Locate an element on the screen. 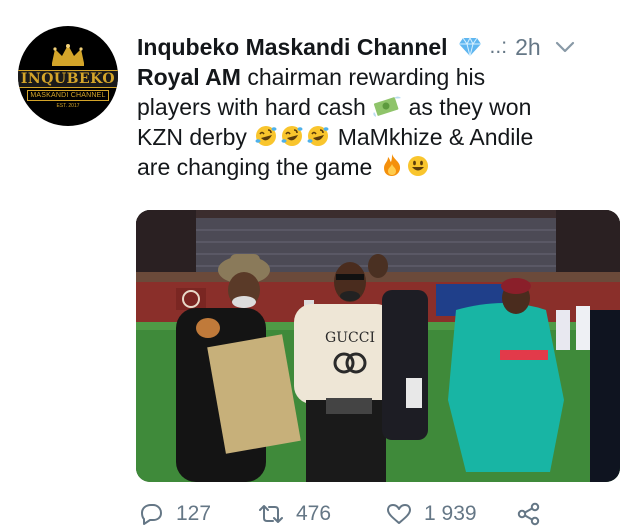 The width and height of the screenshot is (640, 528). heart-icon is located at coordinates (399, 514).